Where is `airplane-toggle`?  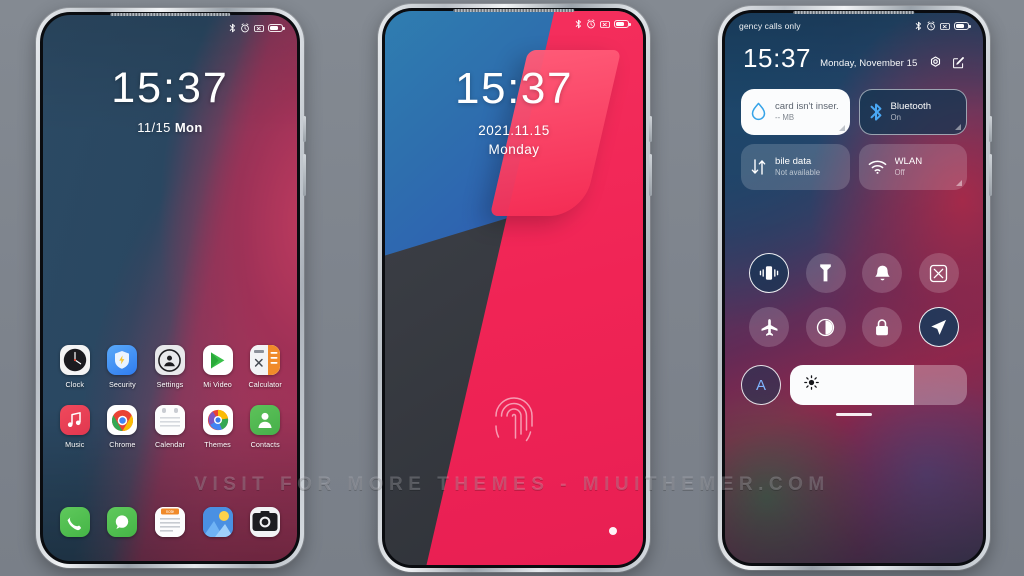 airplane-toggle is located at coordinates (769, 327).